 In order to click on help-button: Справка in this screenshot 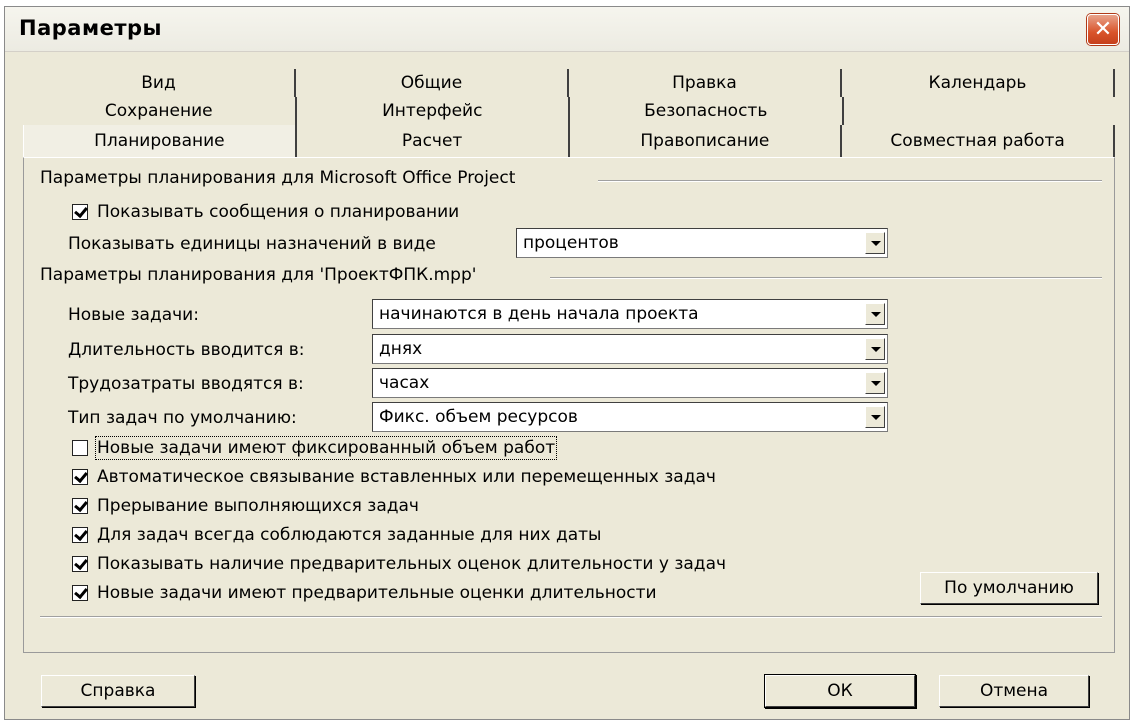, I will do `click(118, 691)`.